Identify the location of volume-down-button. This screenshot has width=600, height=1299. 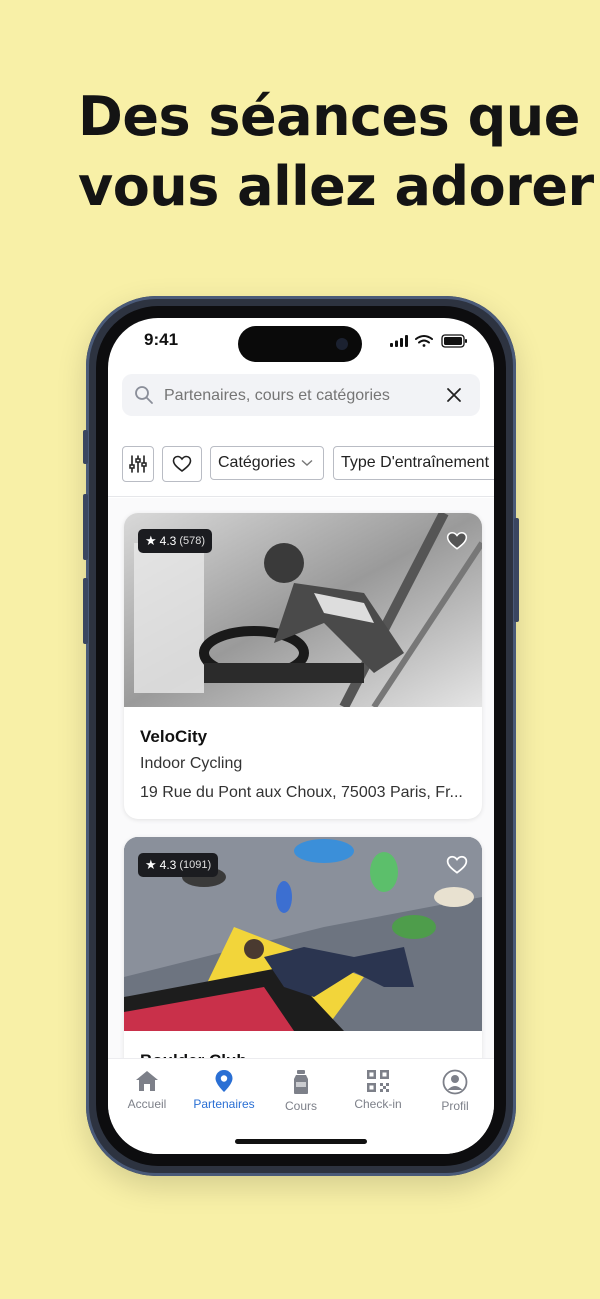
(85, 611).